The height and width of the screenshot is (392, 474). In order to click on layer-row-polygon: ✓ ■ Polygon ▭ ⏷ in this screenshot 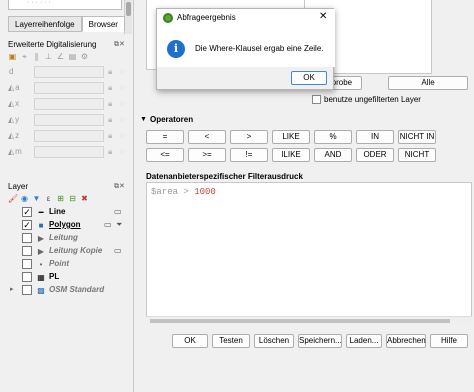, I will do `click(69, 225)`.